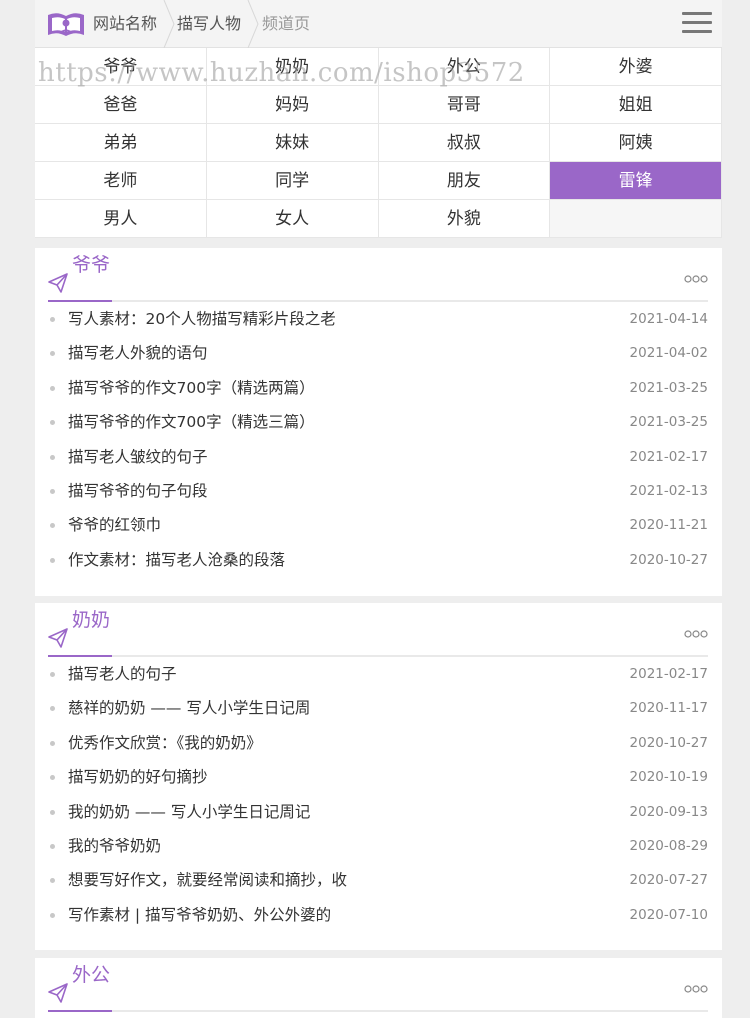 The width and height of the screenshot is (750, 1018). I want to click on category-item: 奶奶, so click(292, 67).